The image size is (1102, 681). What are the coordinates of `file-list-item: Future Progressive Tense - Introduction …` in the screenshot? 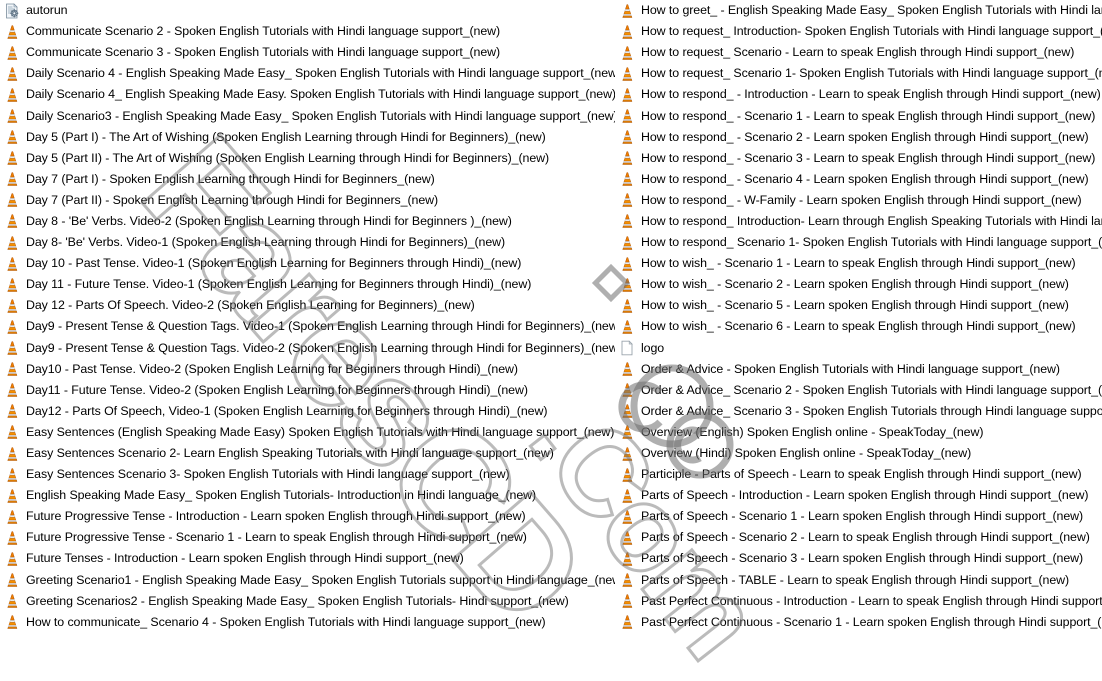 It's located at (307, 516).